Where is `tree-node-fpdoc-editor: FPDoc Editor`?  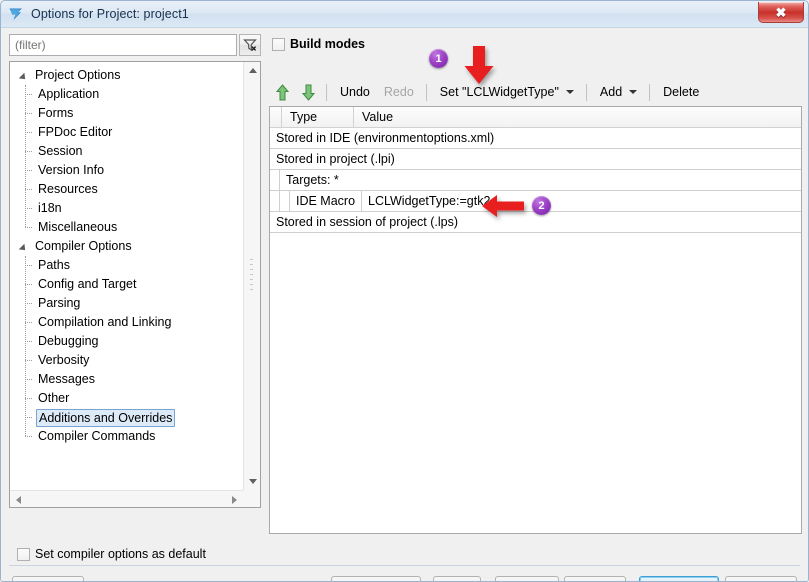
tree-node-fpdoc-editor: FPDoc Editor is located at coordinates (129, 132).